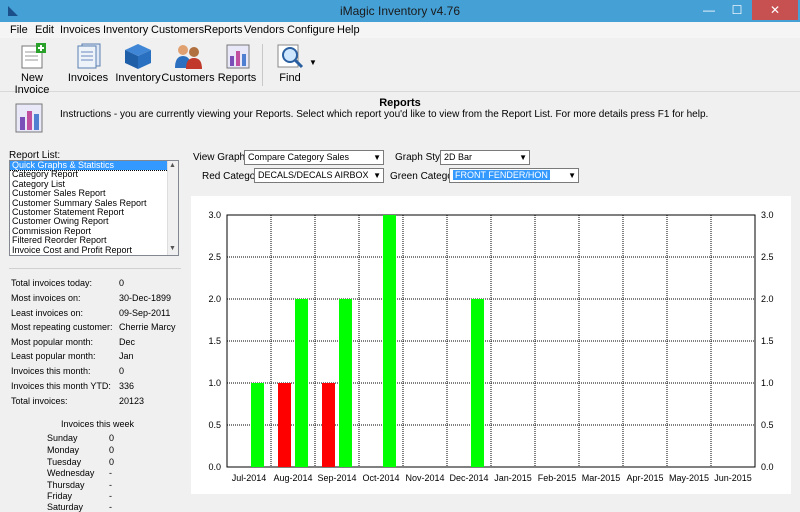  Describe the element at coordinates (89, 56) in the screenshot. I see `invoices-icon` at that location.